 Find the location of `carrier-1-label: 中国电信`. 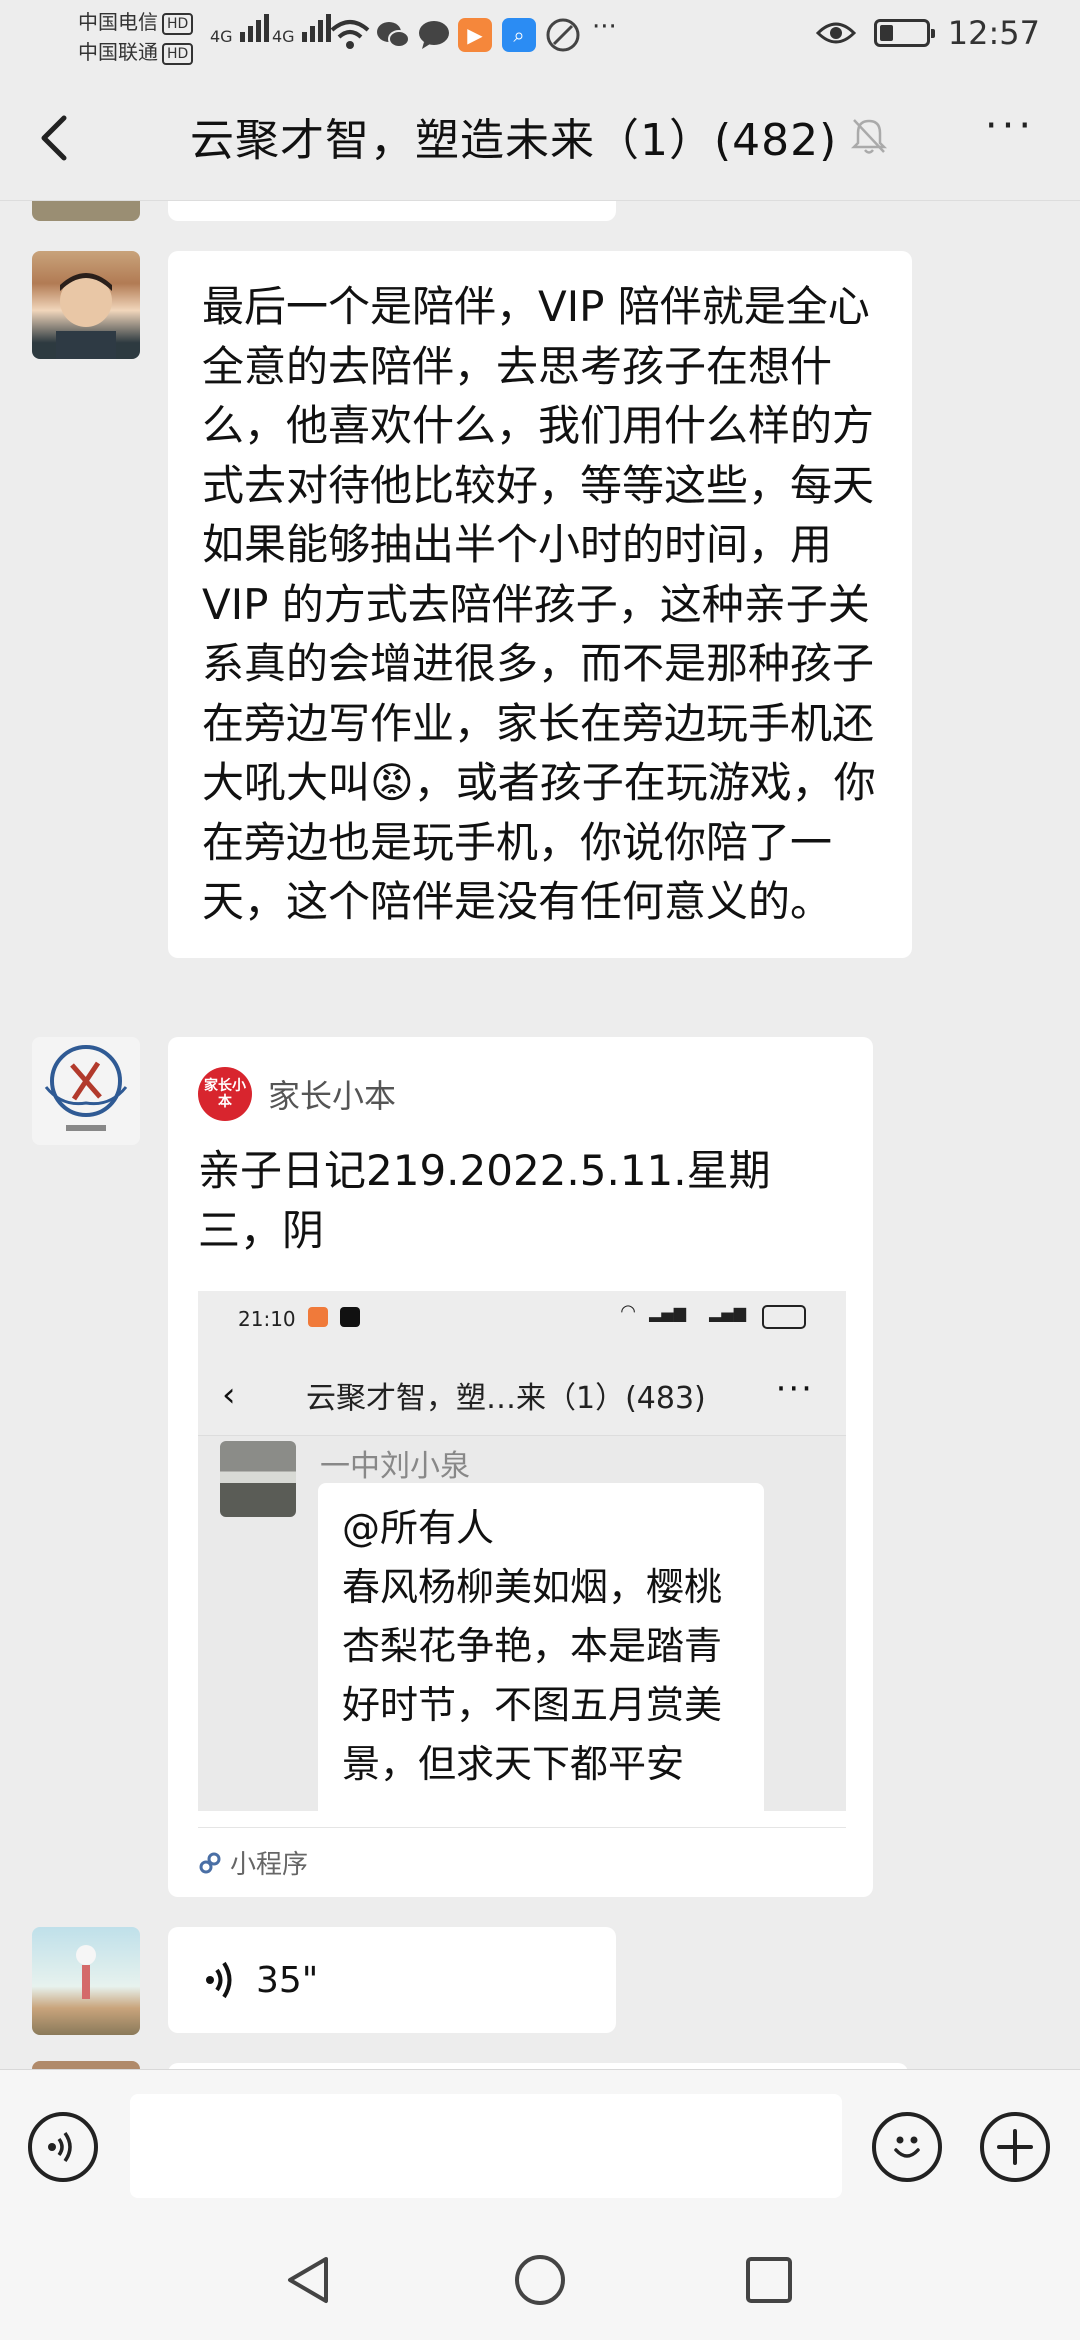

carrier-1-label: 中国电信 is located at coordinates (118, 22).